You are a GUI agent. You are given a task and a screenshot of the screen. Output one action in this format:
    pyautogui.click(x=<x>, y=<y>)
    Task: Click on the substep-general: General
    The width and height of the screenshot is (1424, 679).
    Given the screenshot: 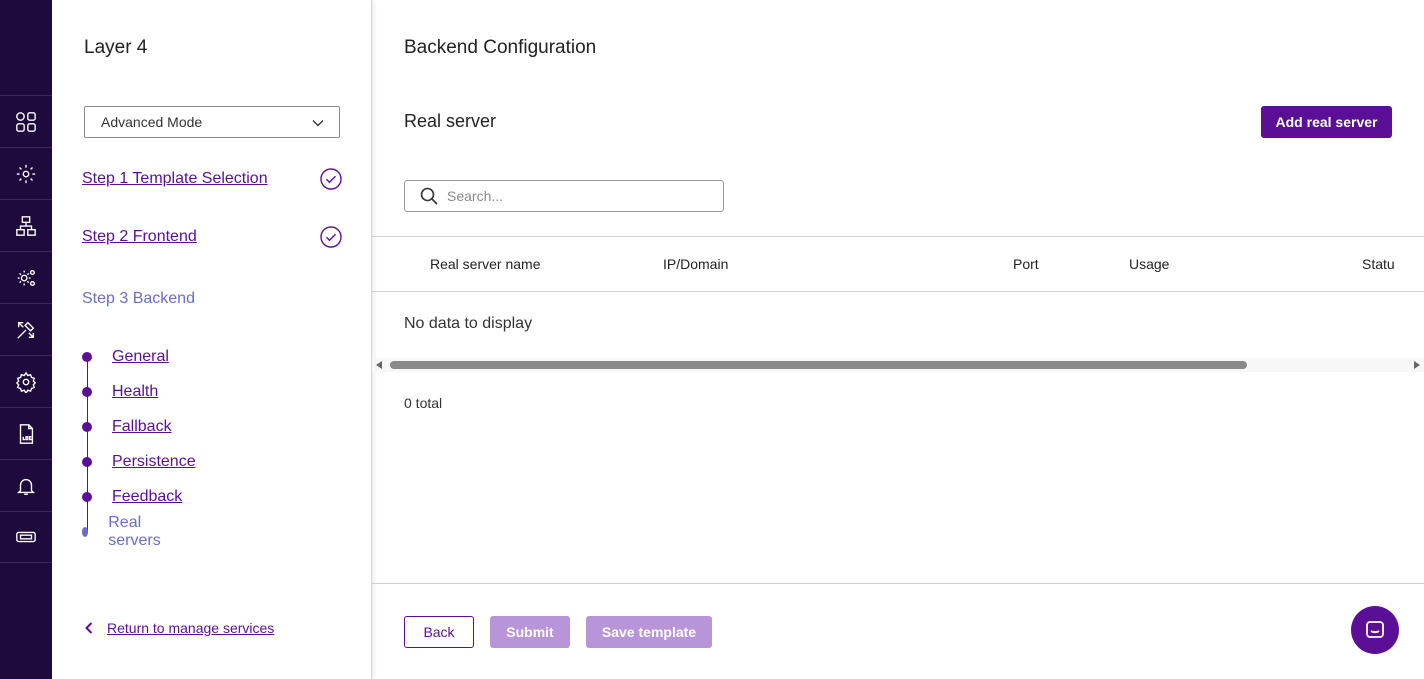 What is the action you would take?
    pyautogui.click(x=125, y=357)
    